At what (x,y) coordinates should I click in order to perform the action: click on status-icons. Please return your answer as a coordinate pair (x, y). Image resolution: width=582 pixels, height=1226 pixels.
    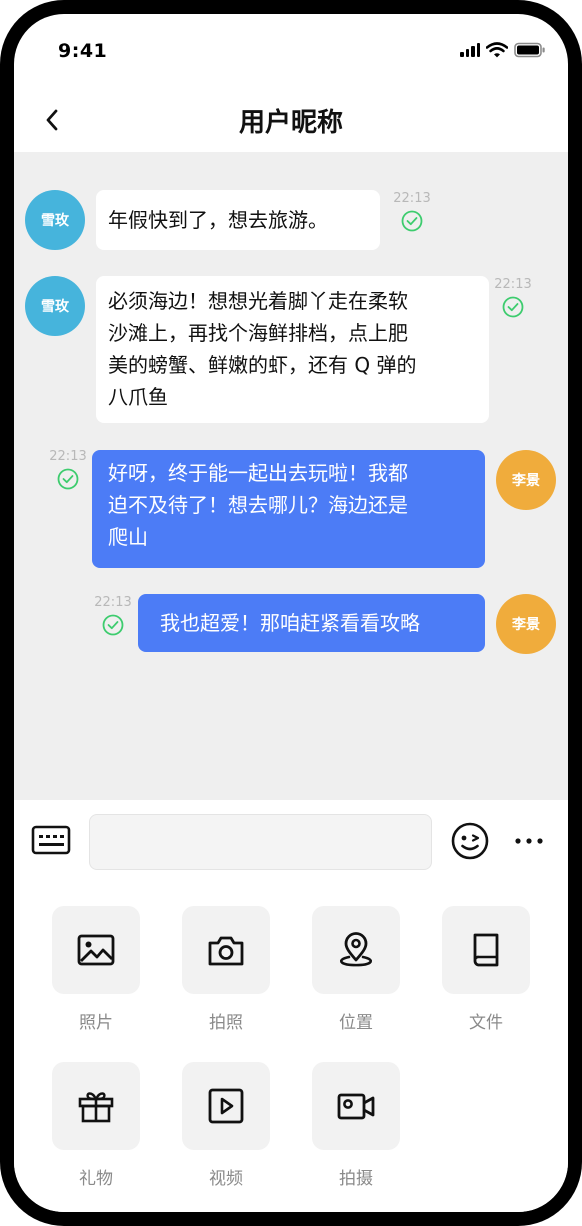
    Looking at the image, I should click on (503, 50).